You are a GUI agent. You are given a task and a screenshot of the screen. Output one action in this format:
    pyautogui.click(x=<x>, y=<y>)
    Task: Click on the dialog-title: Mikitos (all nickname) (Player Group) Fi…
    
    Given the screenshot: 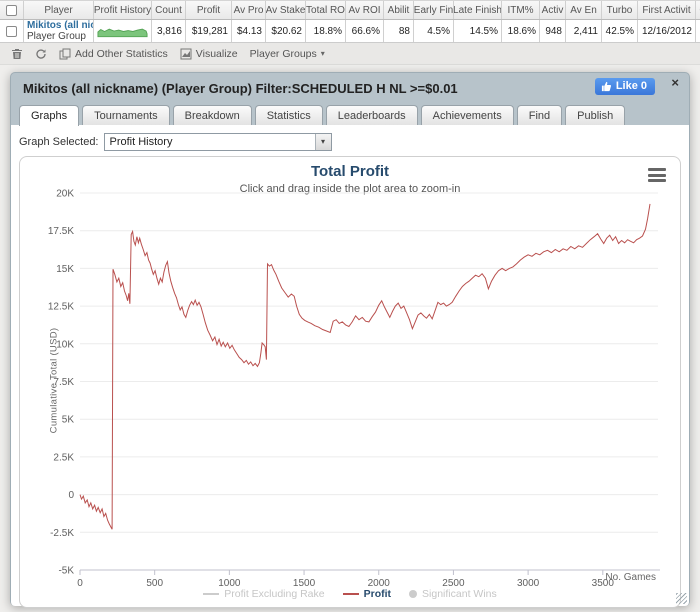 What is the action you would take?
    pyautogui.click(x=240, y=88)
    